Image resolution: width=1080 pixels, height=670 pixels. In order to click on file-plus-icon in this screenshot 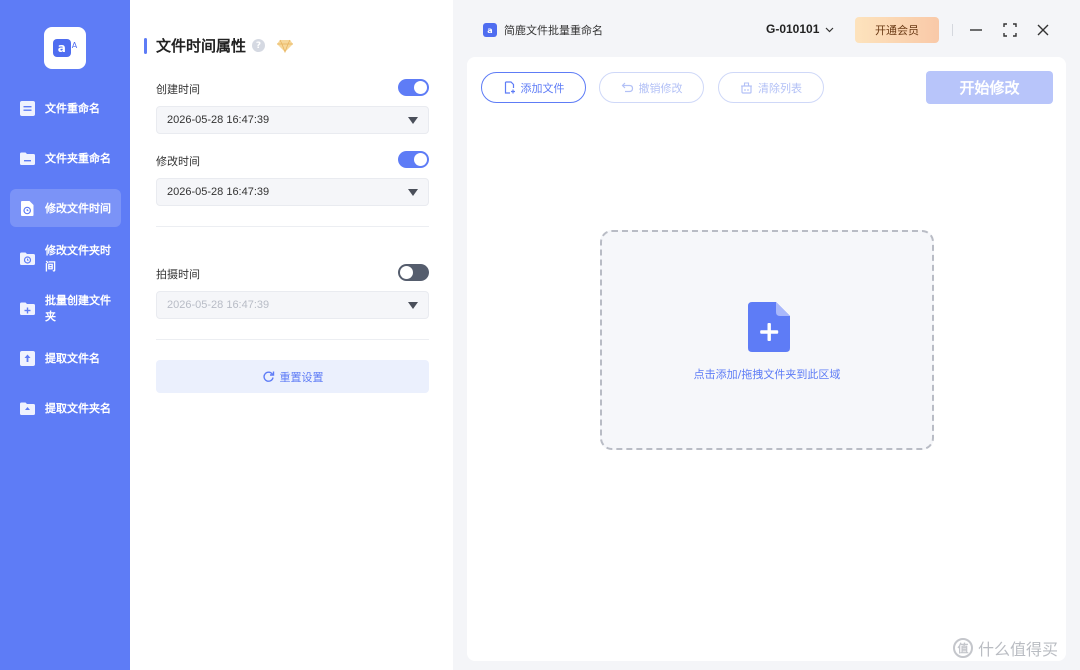, I will do `click(769, 327)`.